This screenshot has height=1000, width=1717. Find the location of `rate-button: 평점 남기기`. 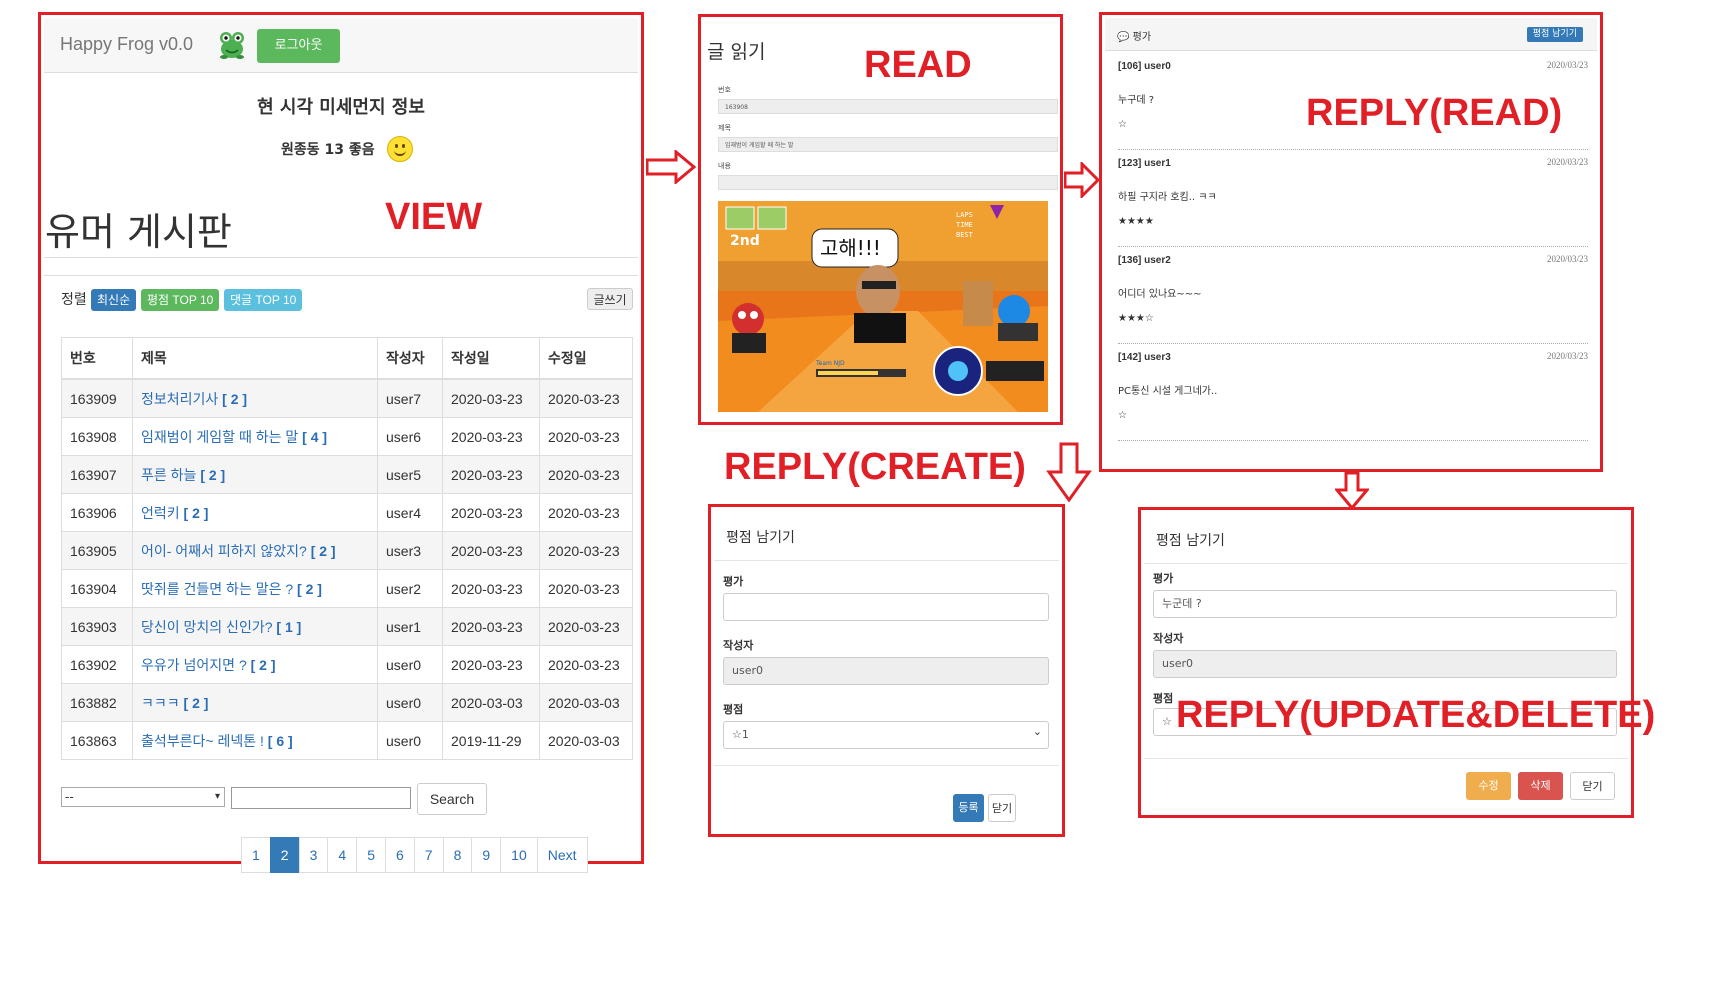

rate-button: 평점 남기기 is located at coordinates (1554, 34).